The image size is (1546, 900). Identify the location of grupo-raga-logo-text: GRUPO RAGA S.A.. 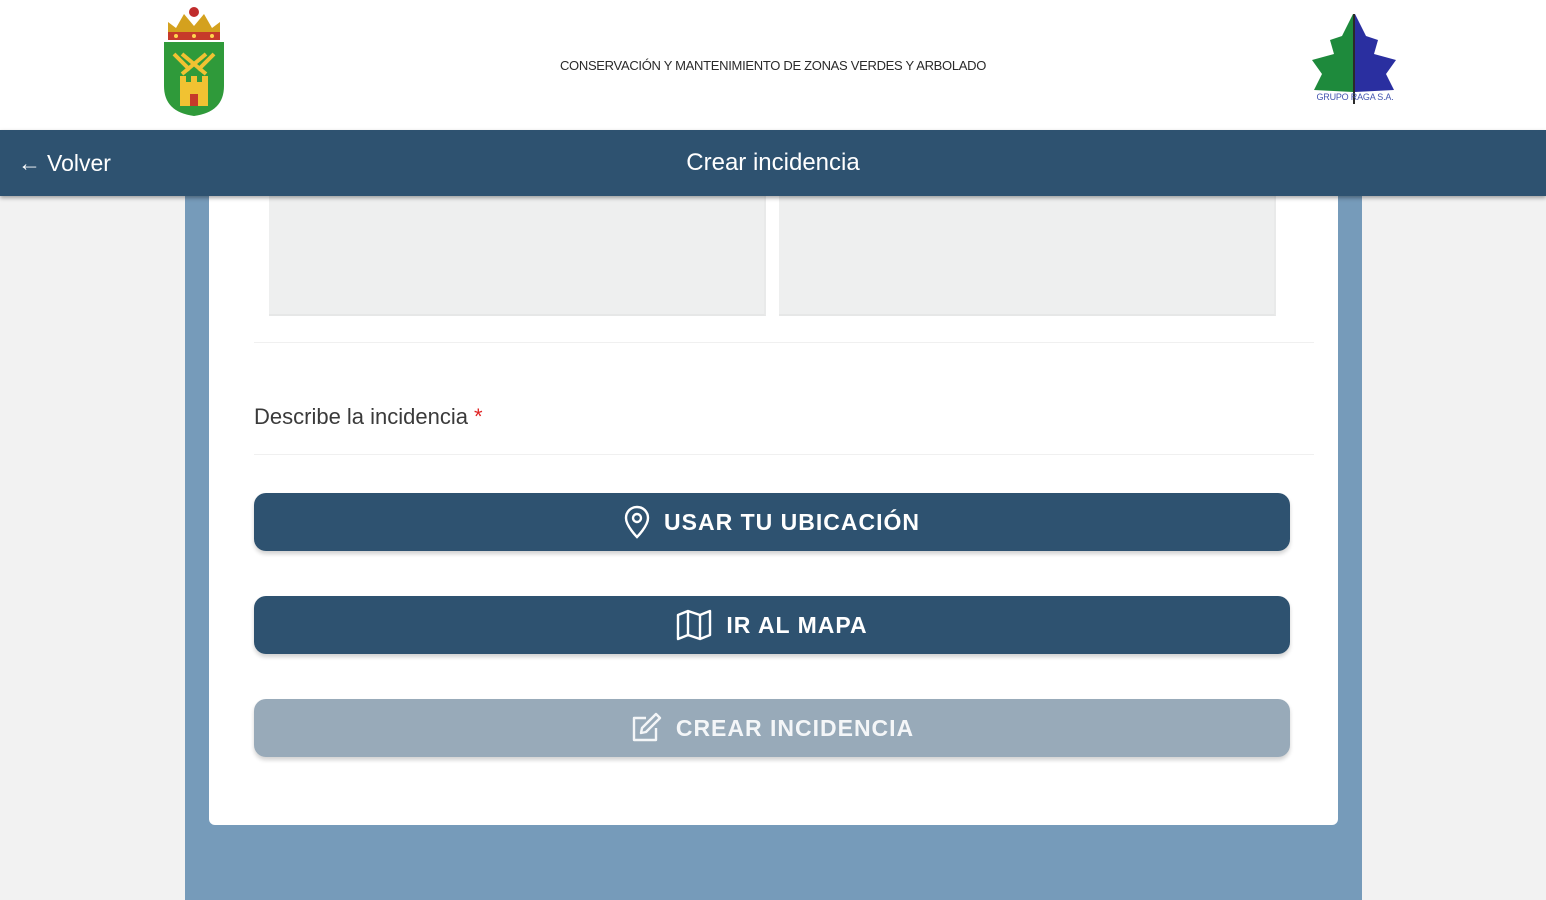
(1355, 97).